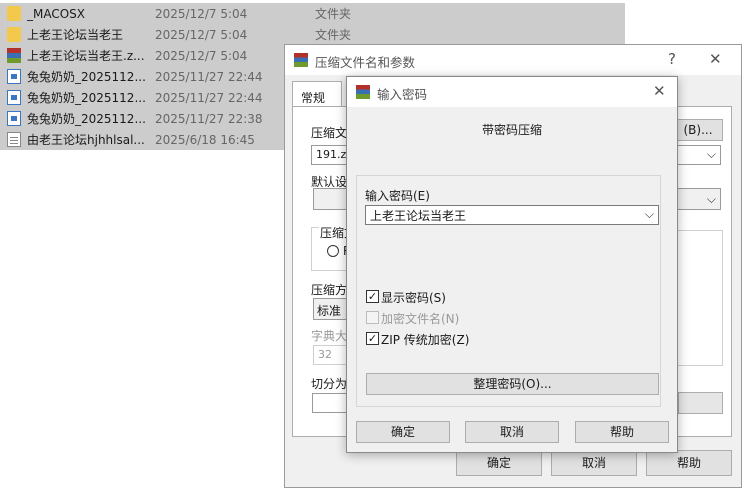 The image size is (745, 490). I want to click on password-help-button: 帮助, so click(622, 432).